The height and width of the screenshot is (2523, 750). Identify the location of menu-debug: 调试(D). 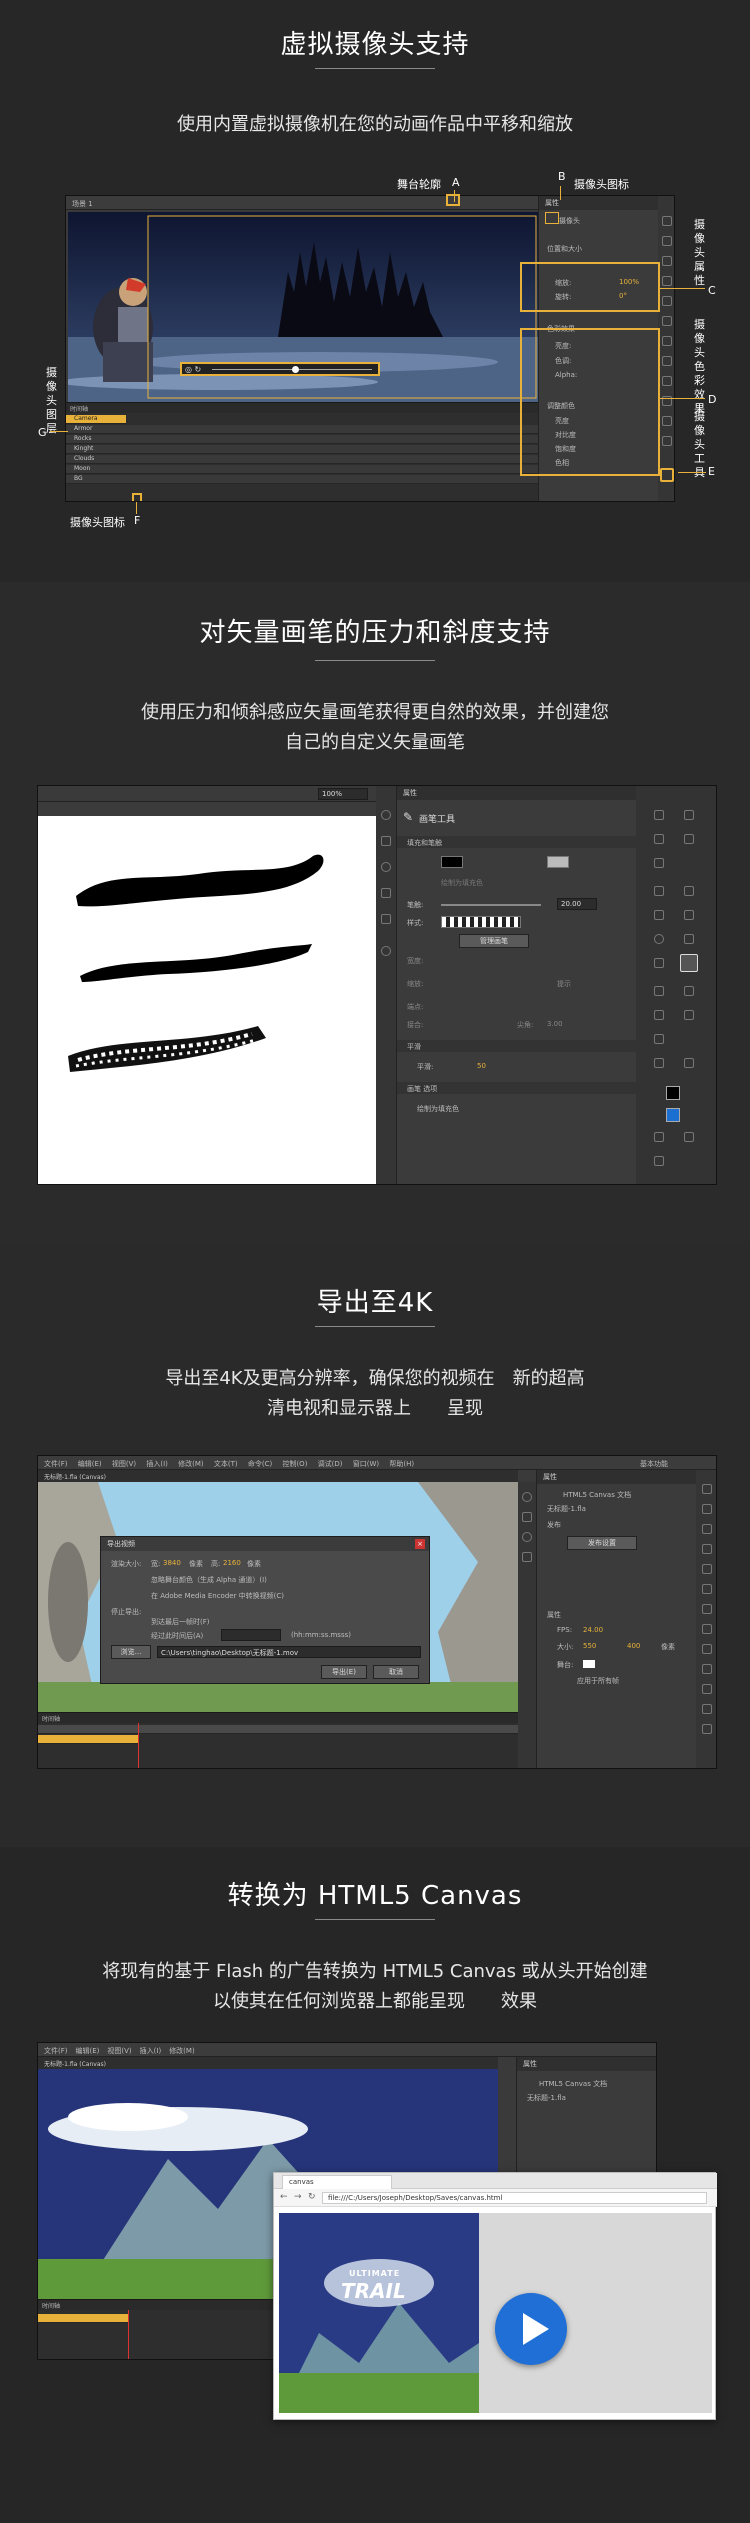
(330, 1464).